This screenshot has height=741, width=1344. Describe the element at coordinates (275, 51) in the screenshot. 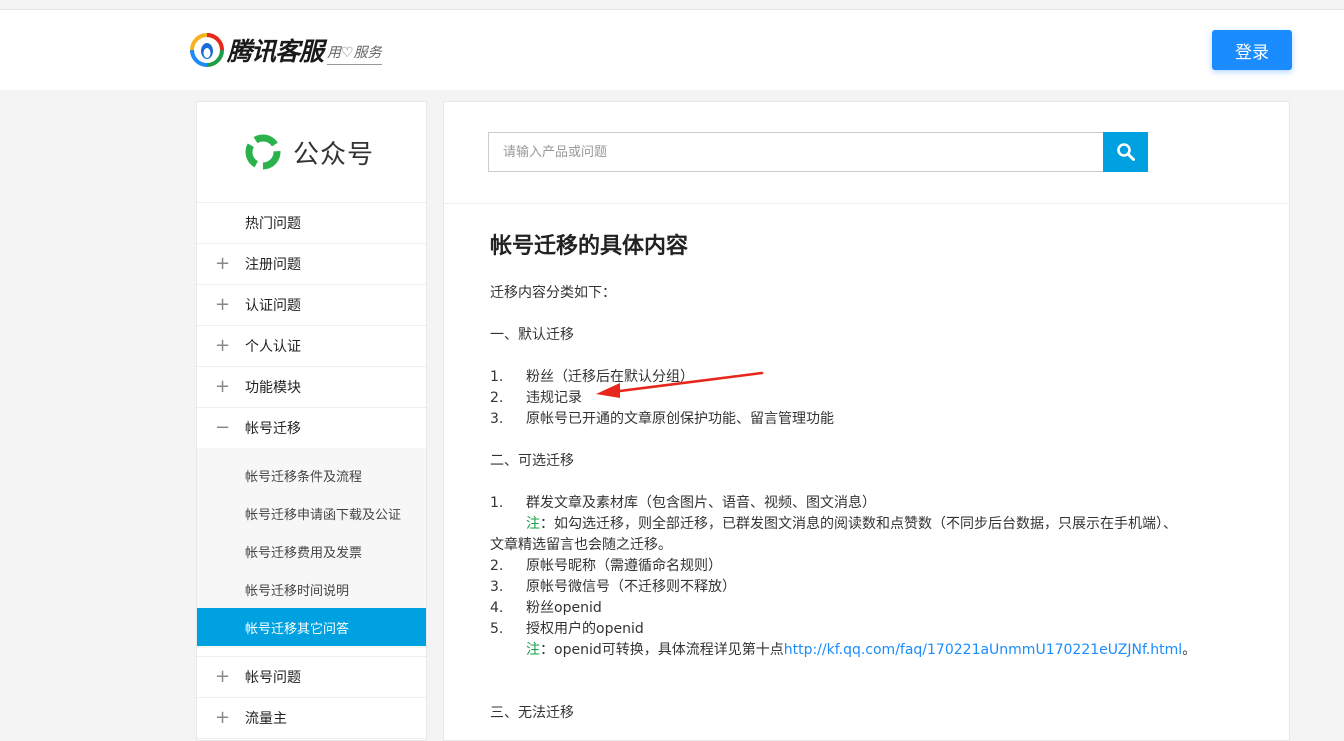

I see `logo-text: 腾讯客服` at that location.